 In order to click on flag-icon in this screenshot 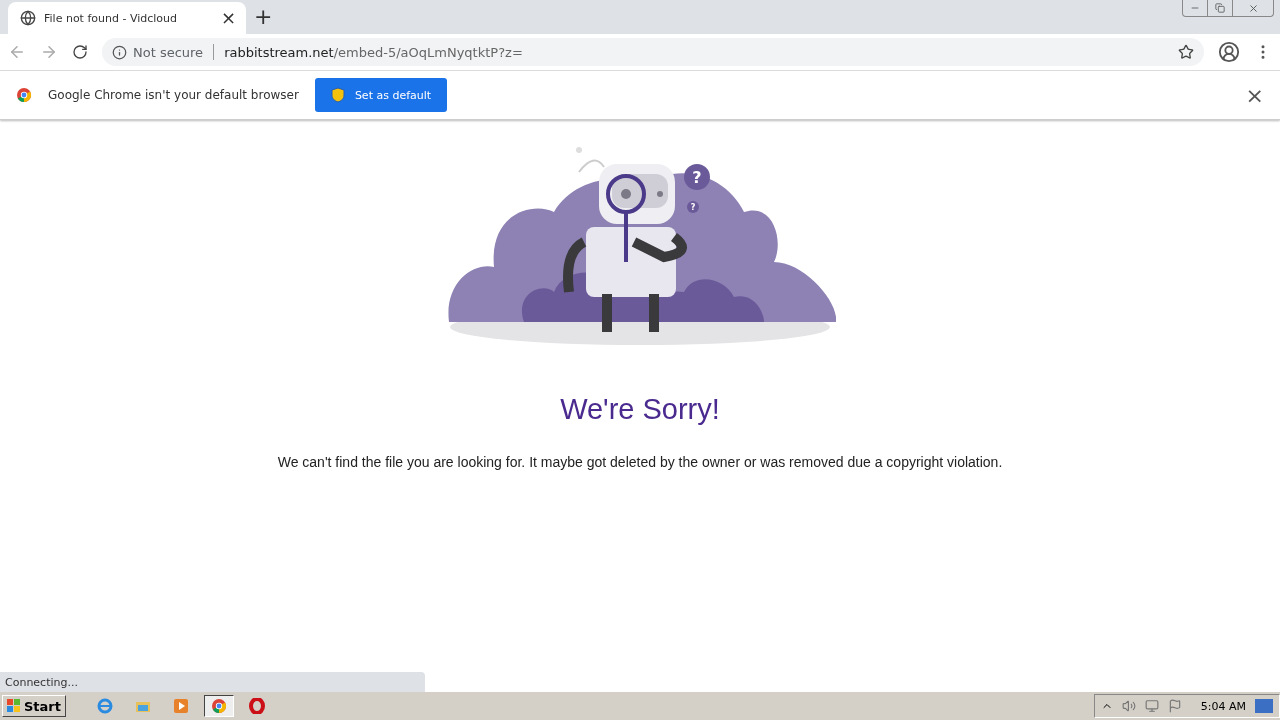, I will do `click(1174, 706)`.